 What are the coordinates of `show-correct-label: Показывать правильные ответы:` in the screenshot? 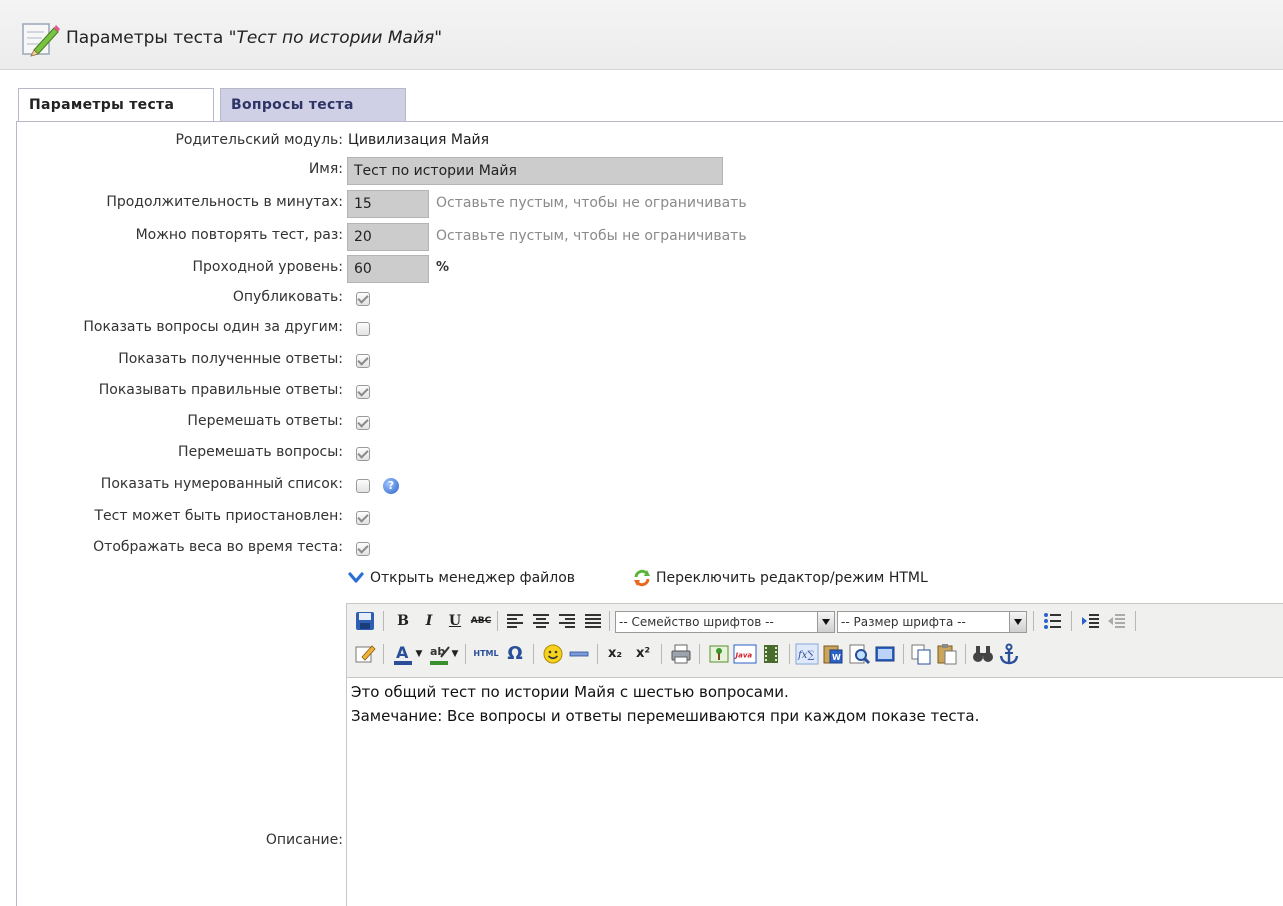 It's located at (220, 390).